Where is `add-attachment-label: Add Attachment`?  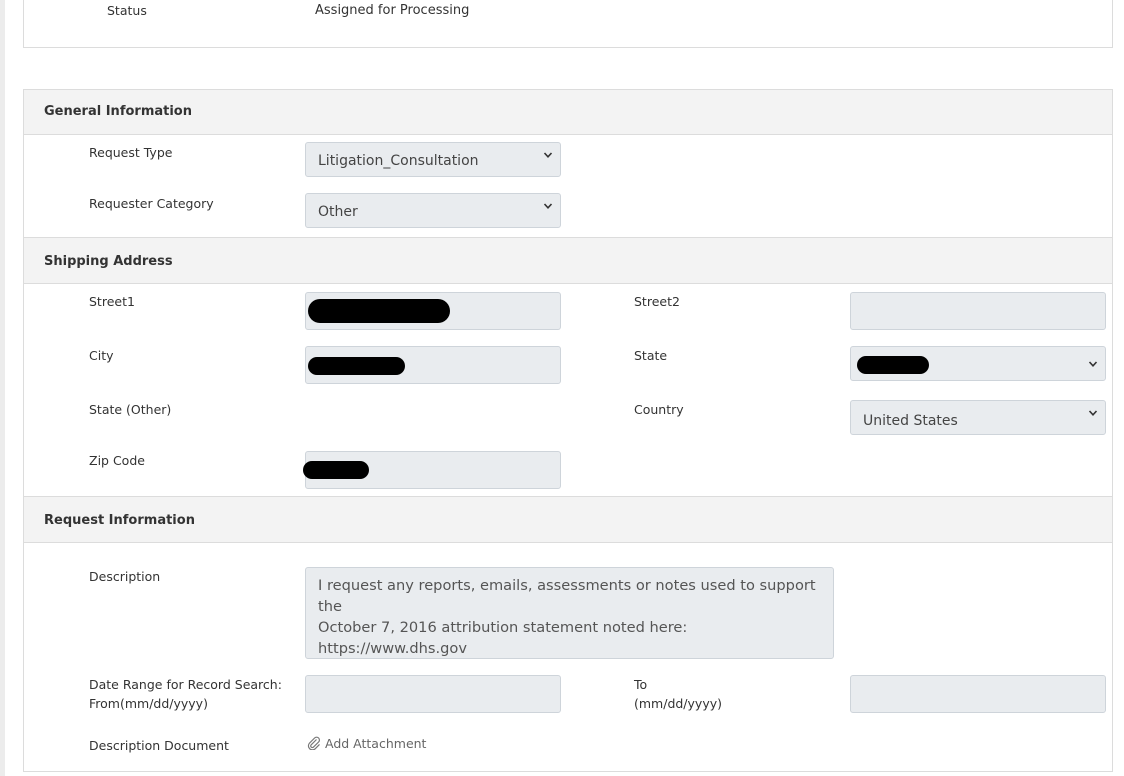 add-attachment-label: Add Attachment is located at coordinates (376, 743).